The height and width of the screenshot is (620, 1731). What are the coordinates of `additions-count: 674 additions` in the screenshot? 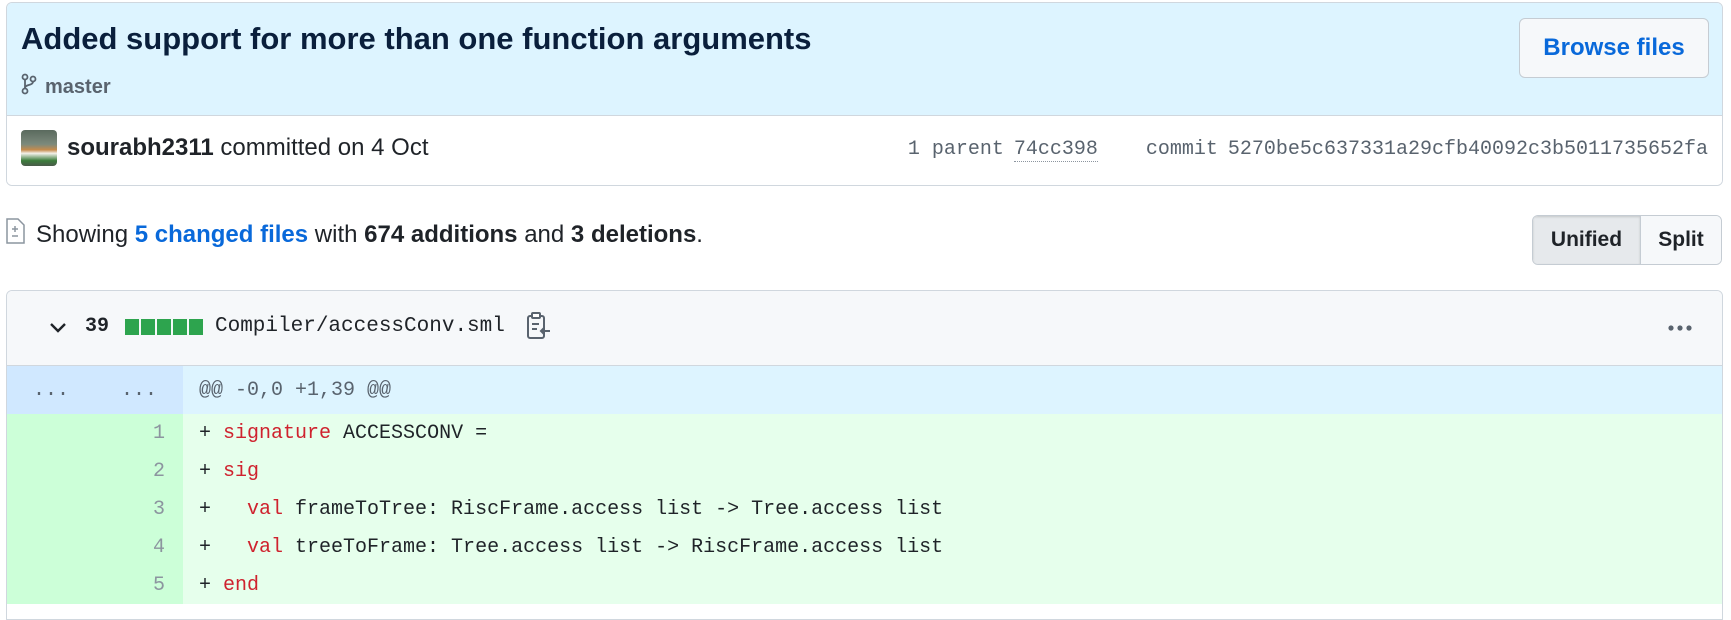 It's located at (441, 234).